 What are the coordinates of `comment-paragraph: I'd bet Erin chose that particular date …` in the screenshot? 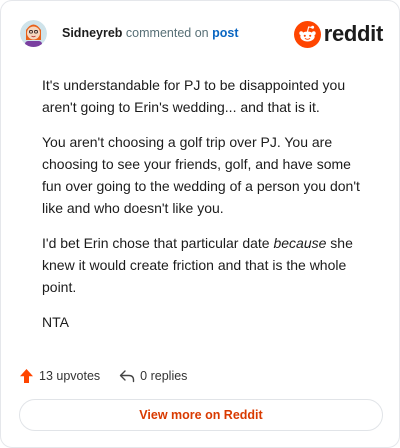 It's located at (203, 265).